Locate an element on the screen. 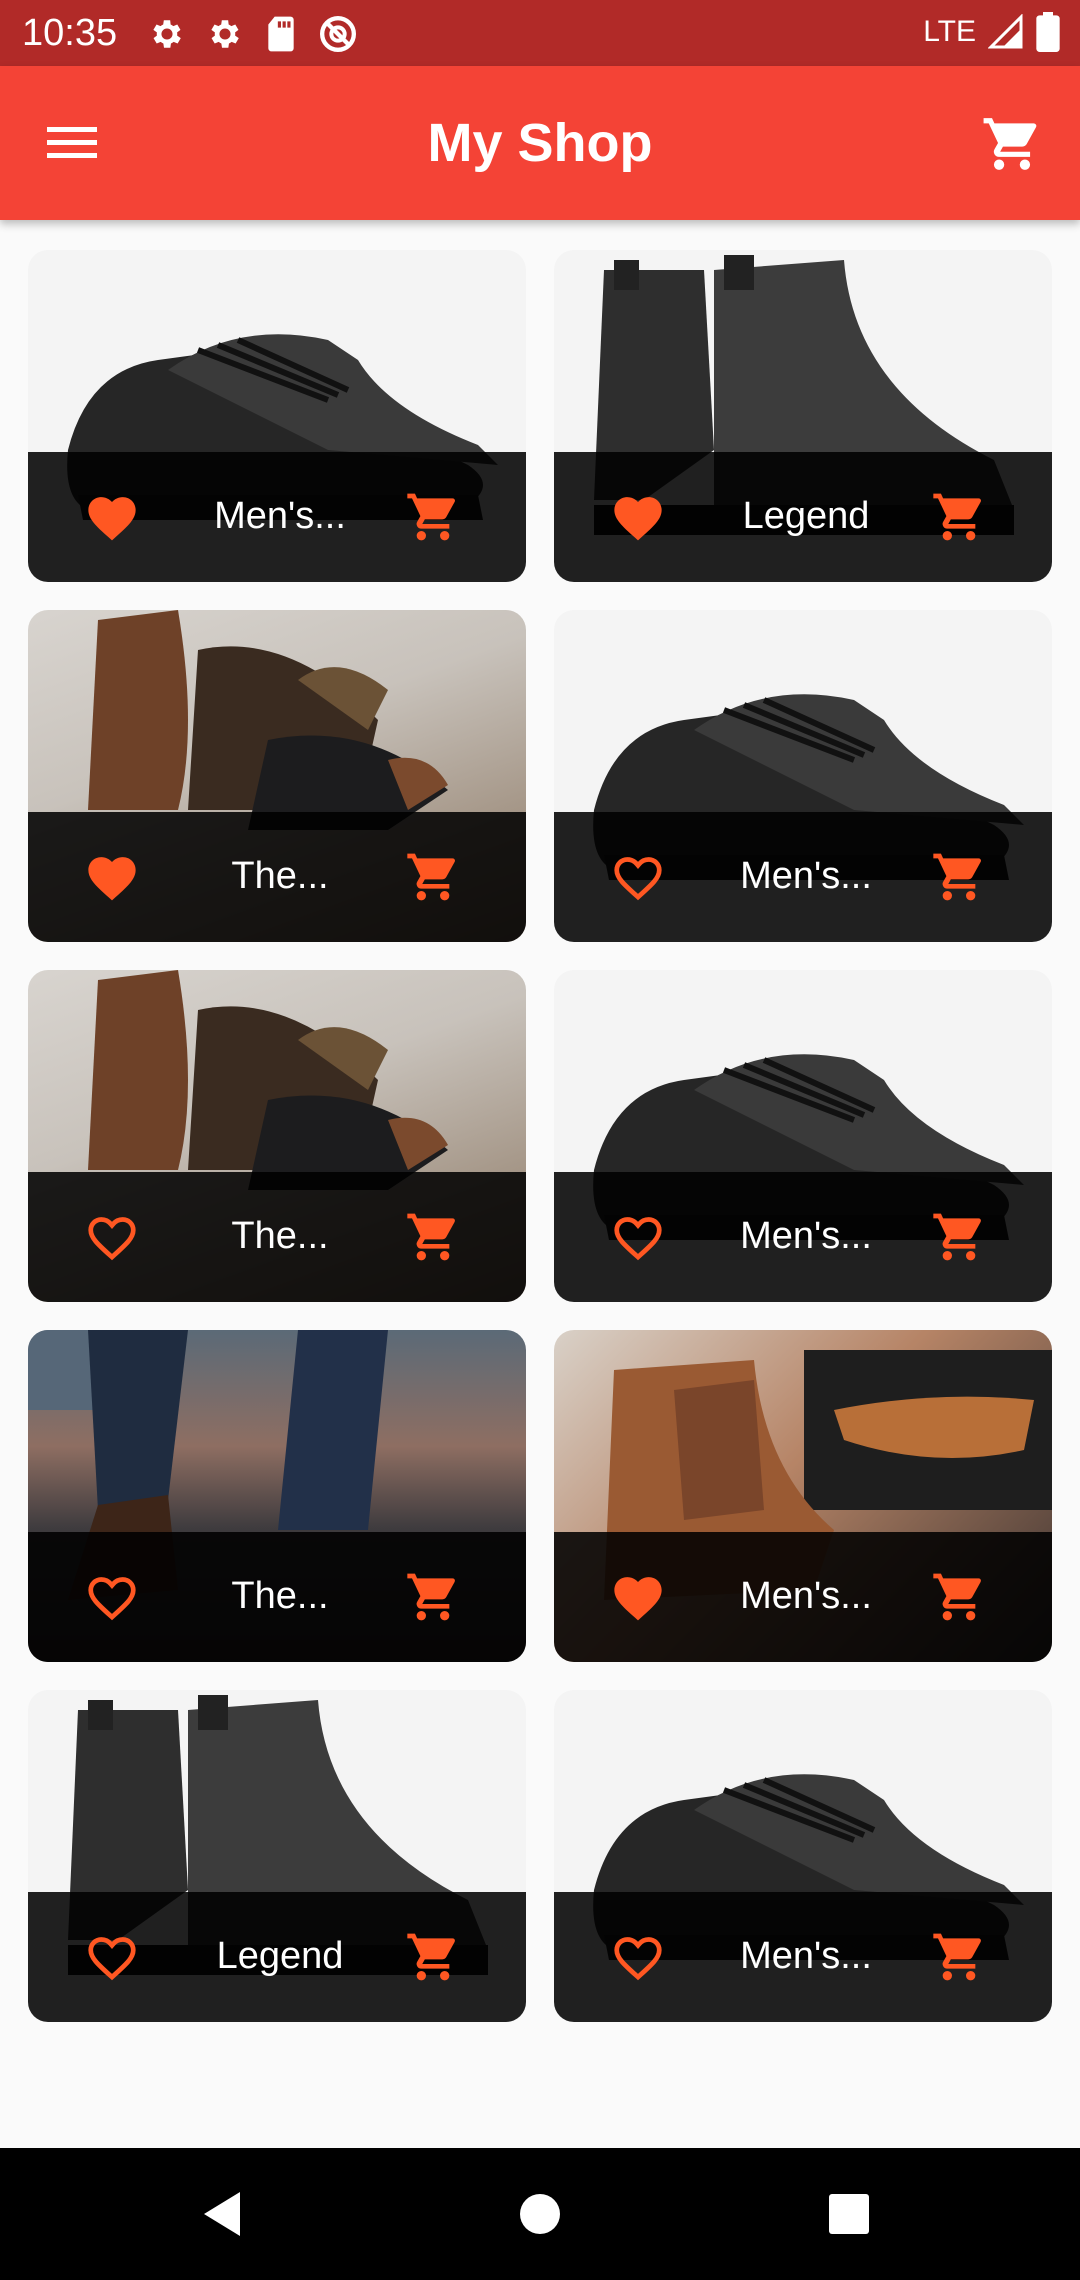 The image size is (1080, 2280). status-notification-icons is located at coordinates (253, 34).